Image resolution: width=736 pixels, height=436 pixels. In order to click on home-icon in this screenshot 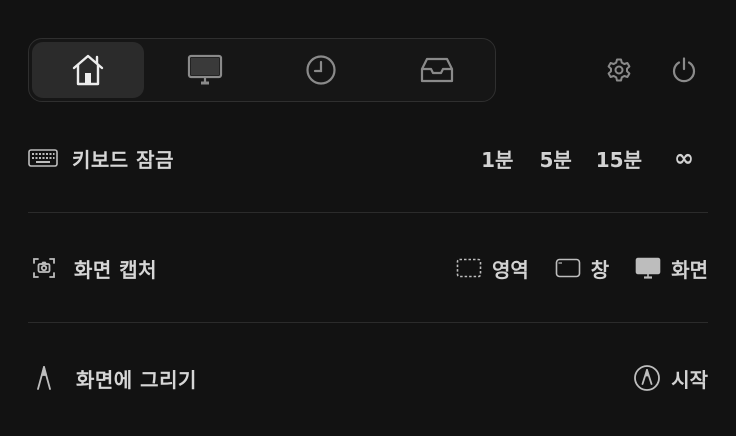, I will do `click(88, 70)`.